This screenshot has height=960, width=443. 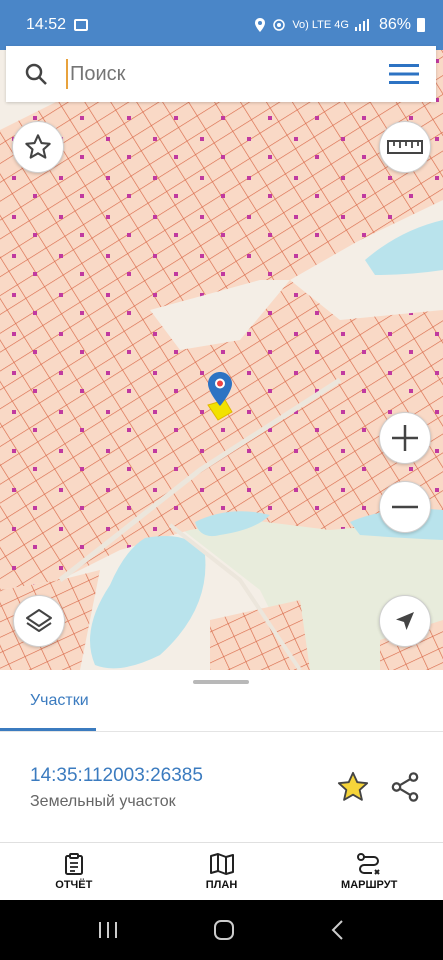 I want to click on share-button, so click(x=405, y=787).